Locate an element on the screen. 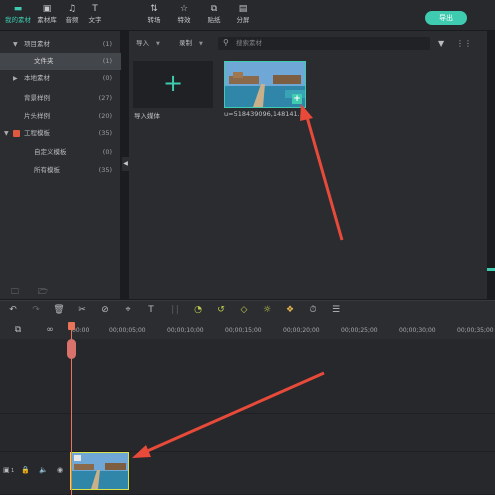 This screenshot has height=495, width=495. annotation-arrowhead-timeline is located at coordinates (141, 451).